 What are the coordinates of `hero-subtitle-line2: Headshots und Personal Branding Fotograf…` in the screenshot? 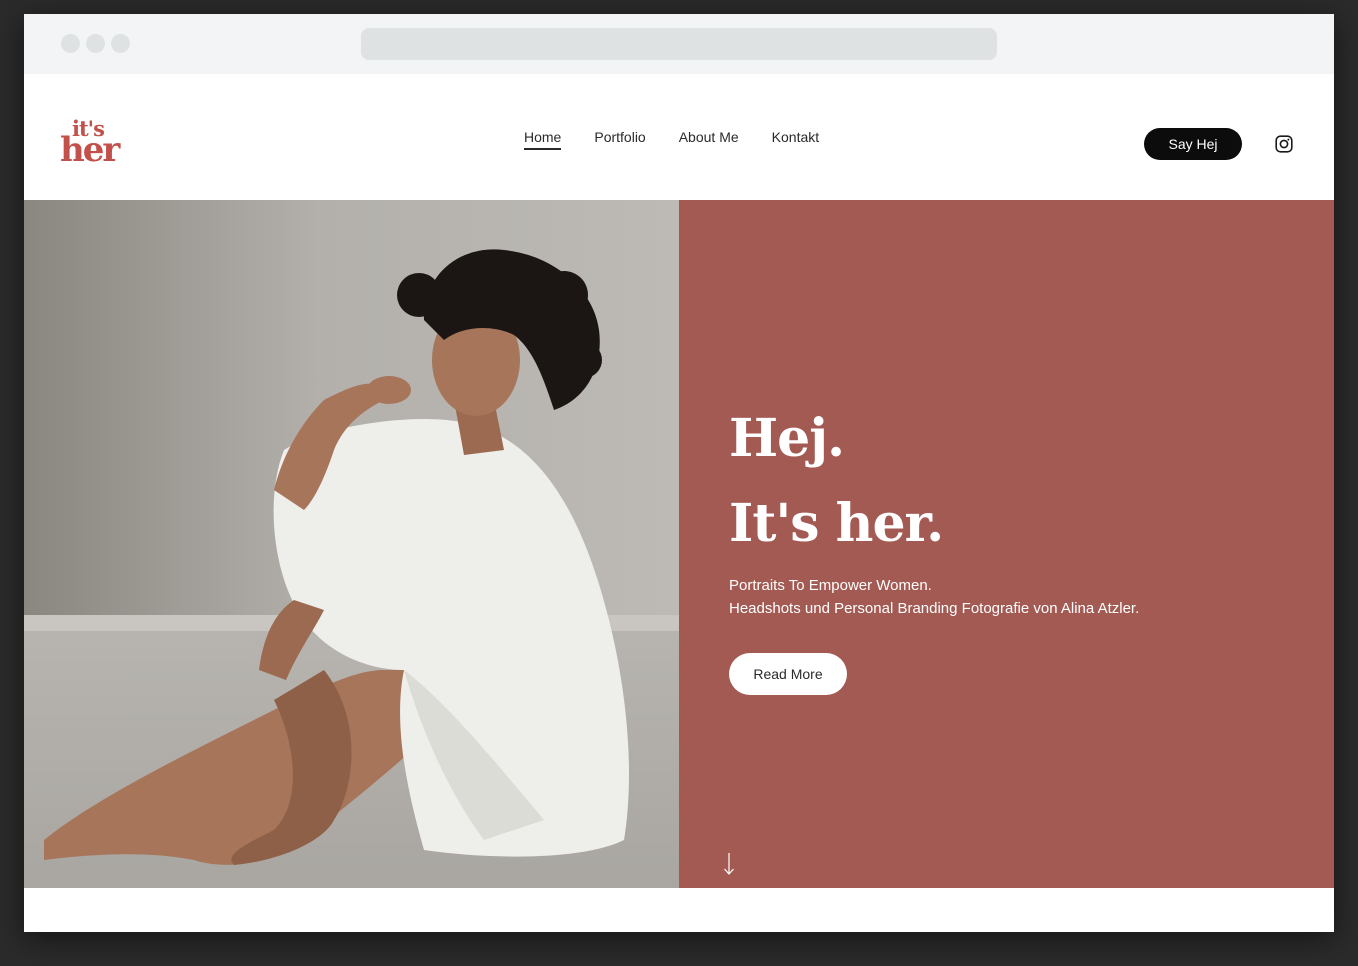 It's located at (934, 608).